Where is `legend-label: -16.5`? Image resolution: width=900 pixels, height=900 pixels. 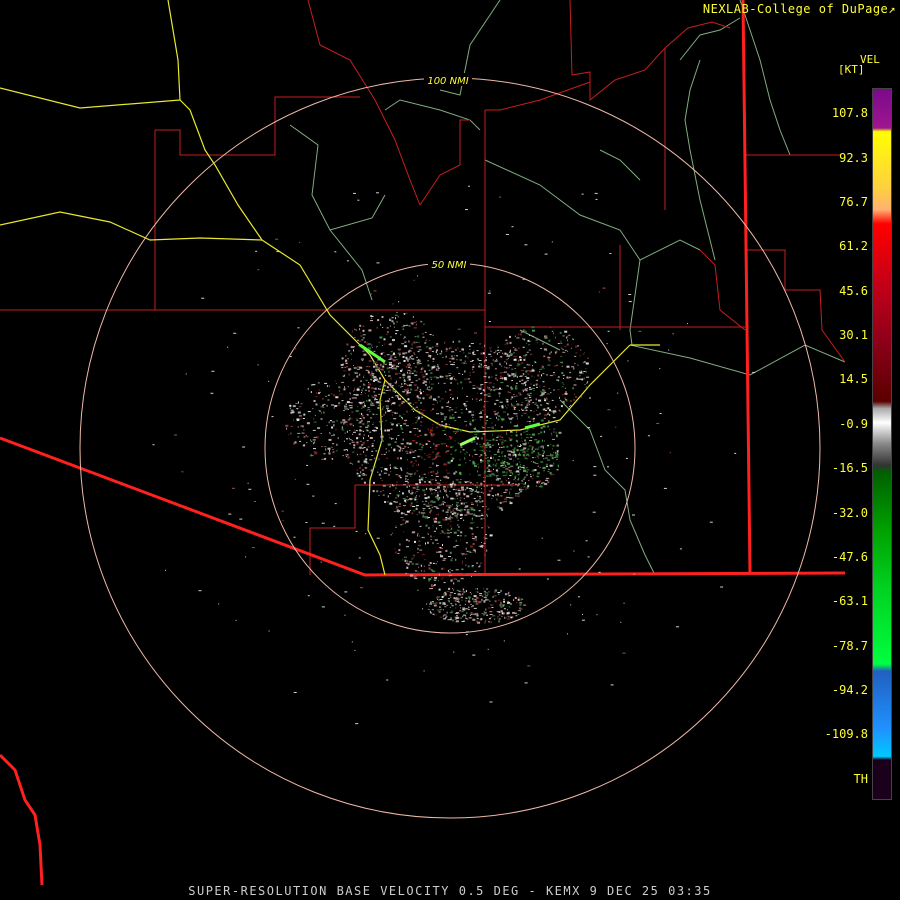 legend-label: -16.5 is located at coordinates (849, 468).